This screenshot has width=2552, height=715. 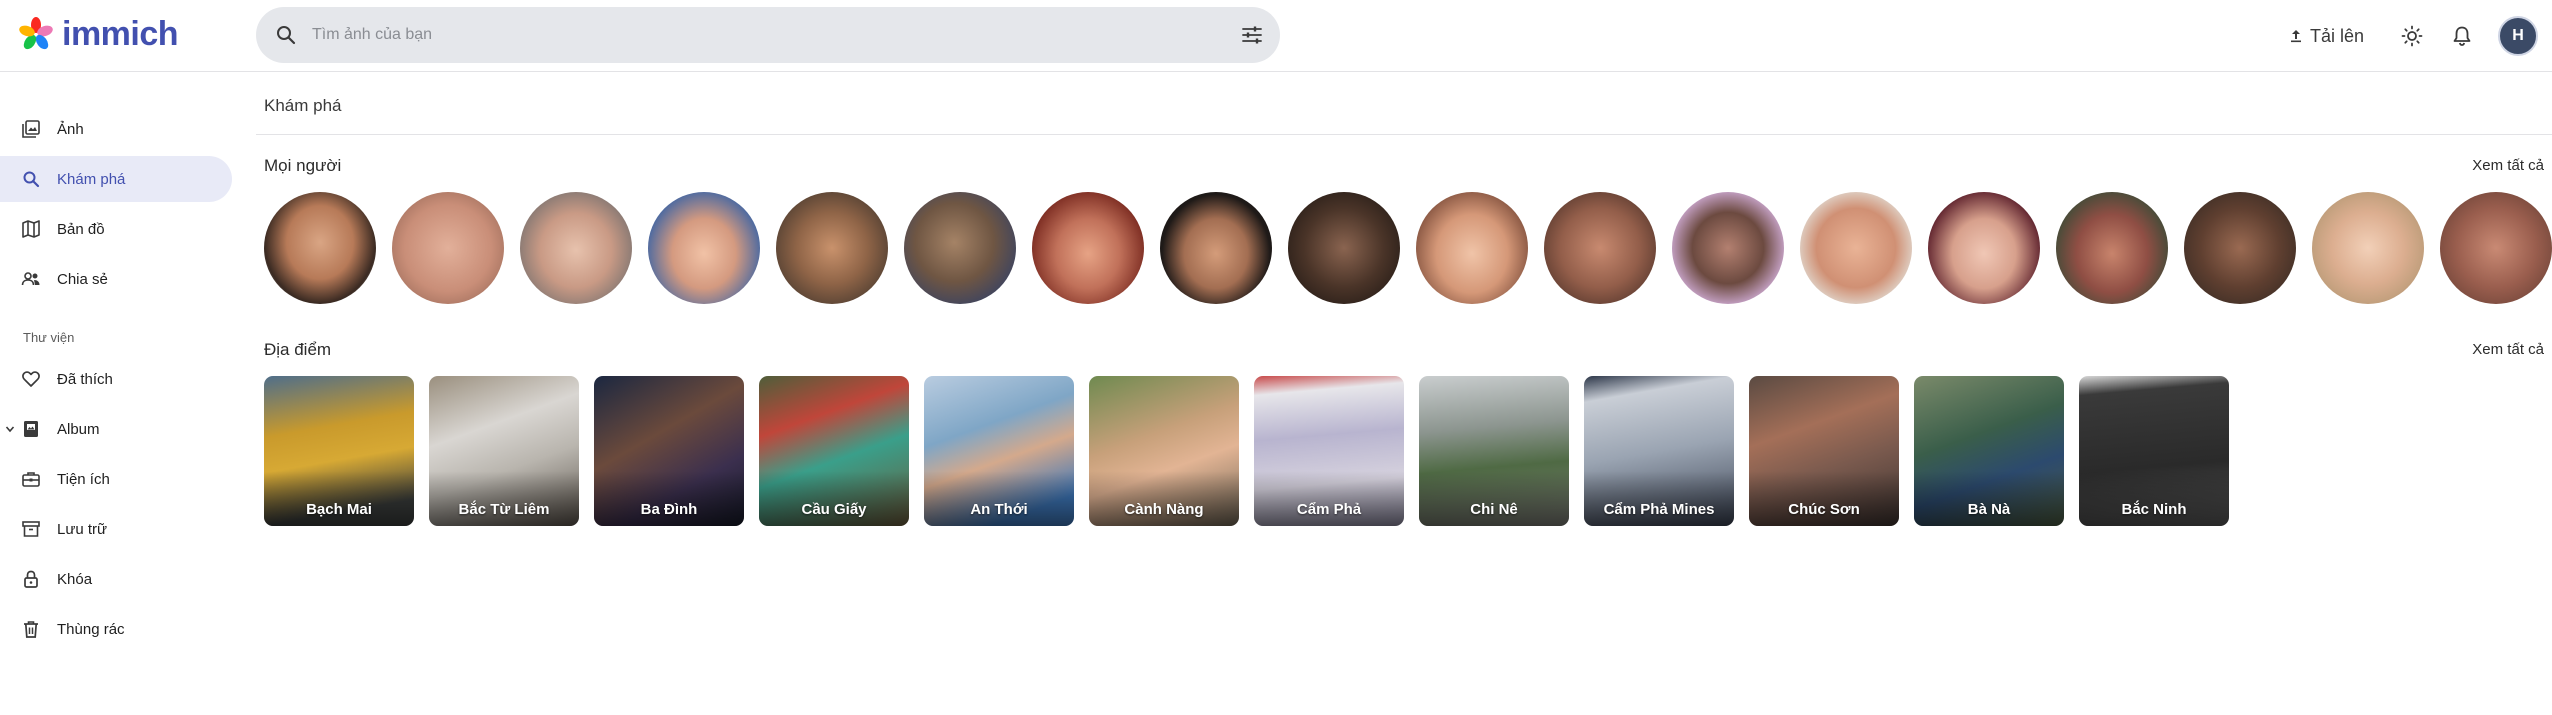 What do you see at coordinates (2518, 36) in the screenshot?
I see `user-avatar: H` at bounding box center [2518, 36].